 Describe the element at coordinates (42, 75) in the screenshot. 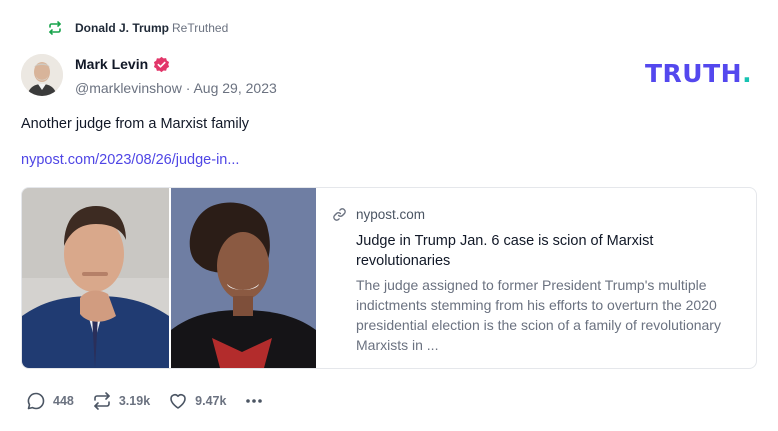

I see `avatar` at that location.